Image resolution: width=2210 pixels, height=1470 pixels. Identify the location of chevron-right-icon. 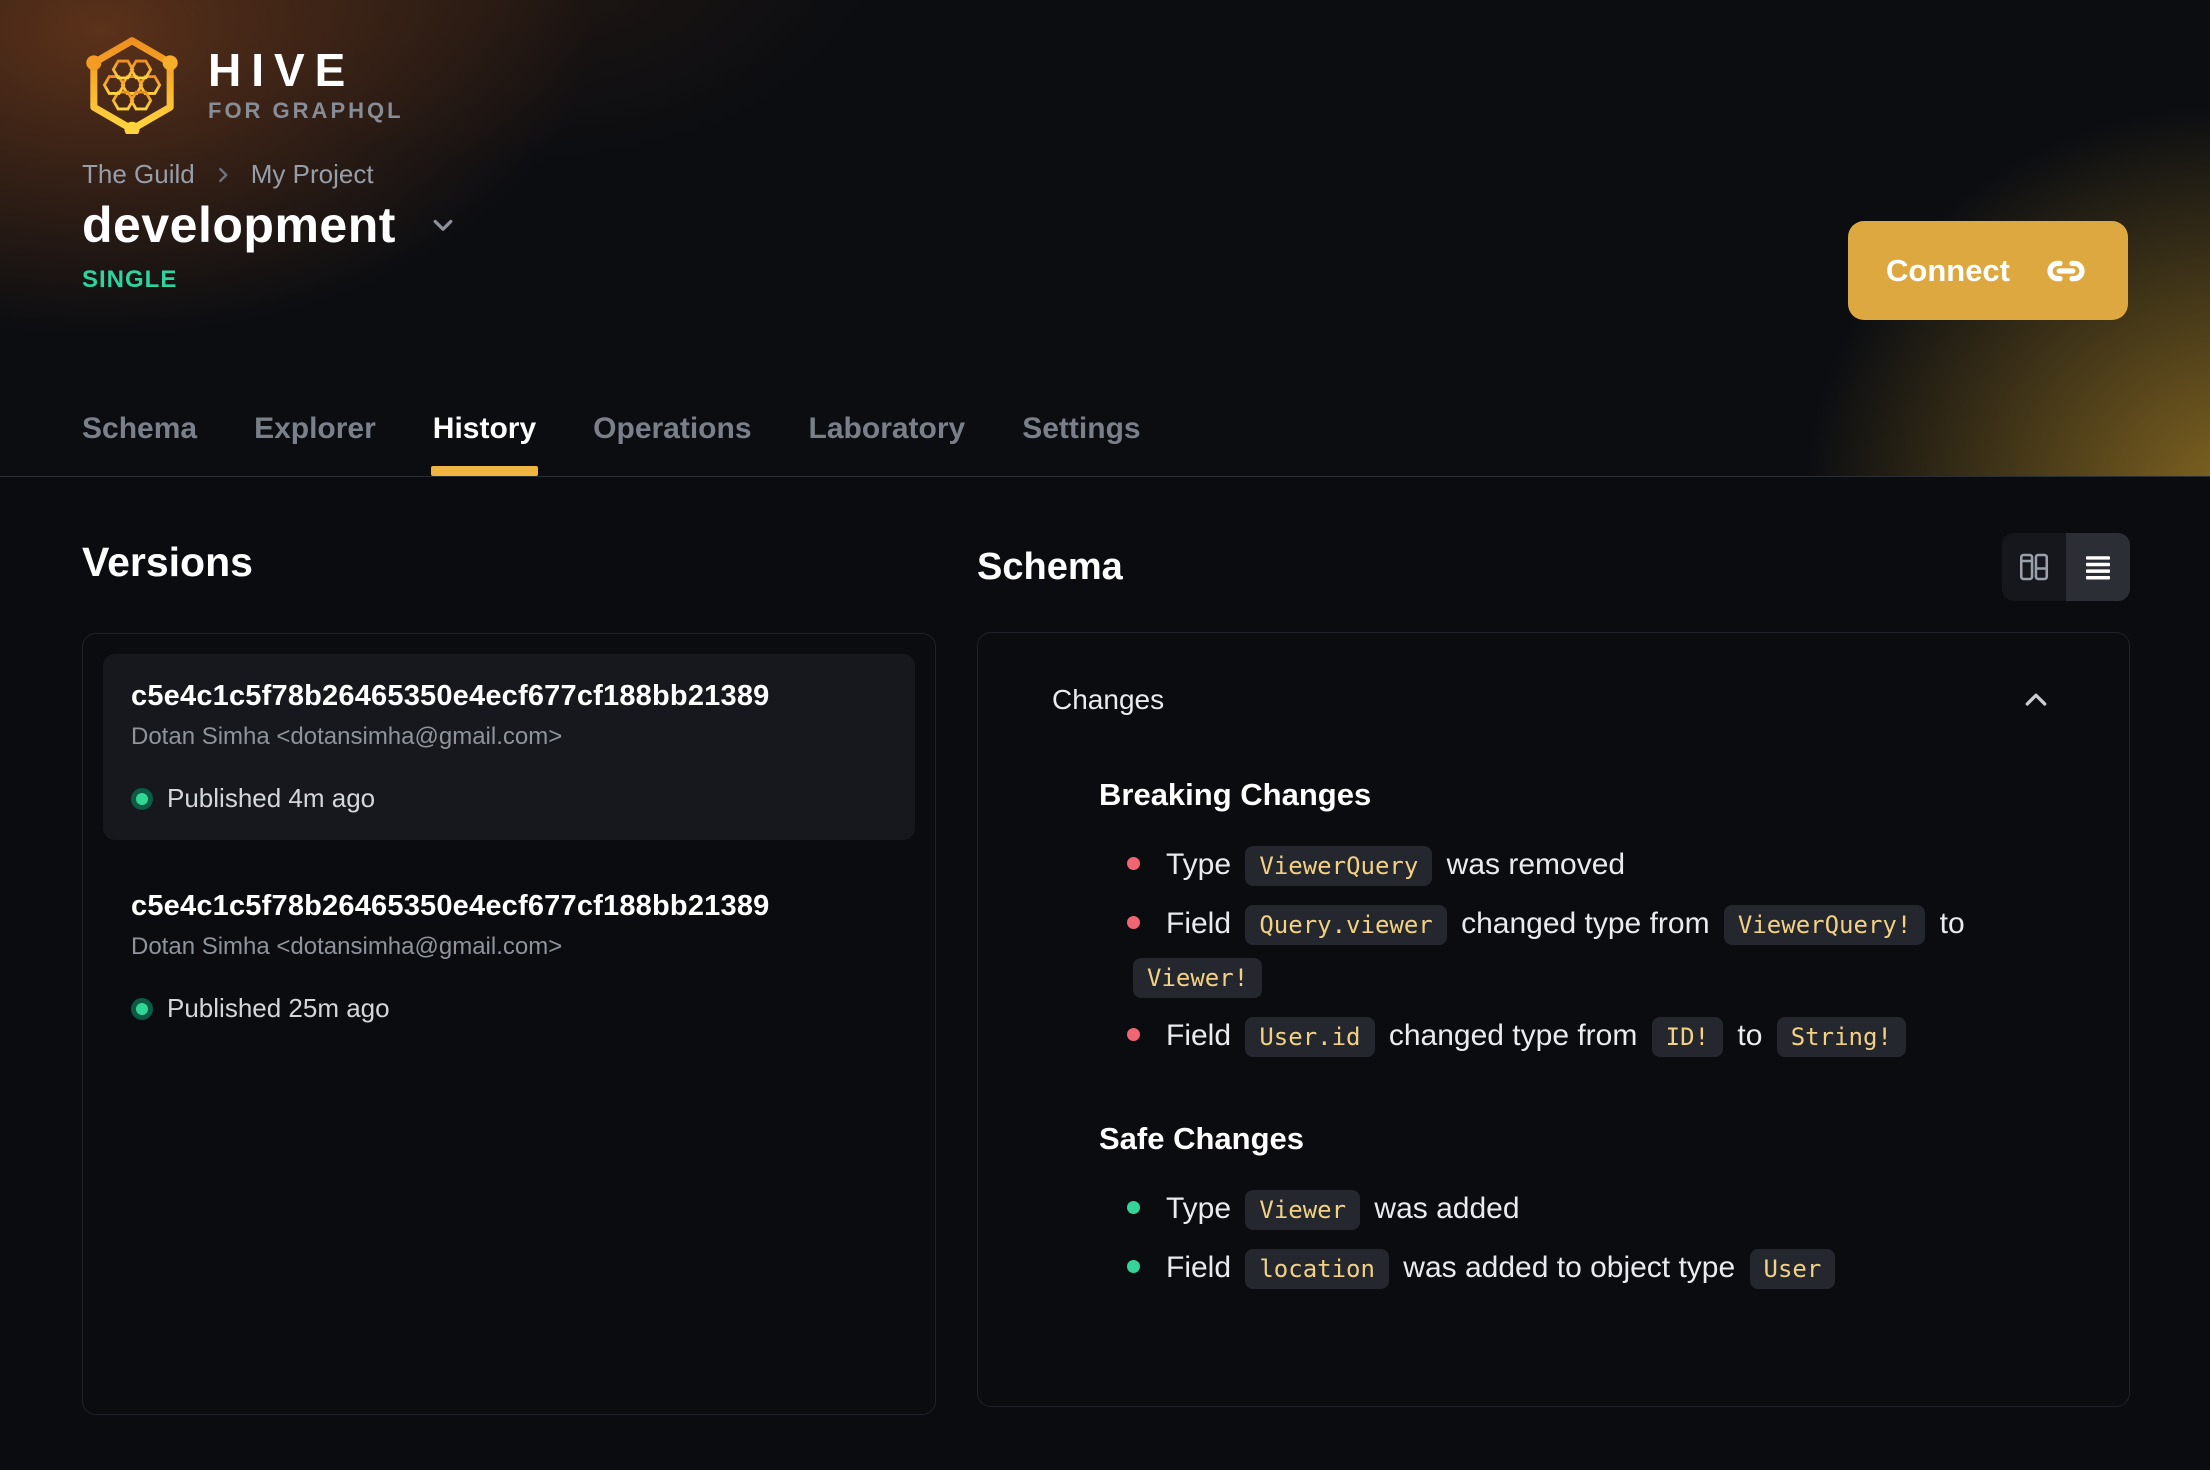
(223, 175).